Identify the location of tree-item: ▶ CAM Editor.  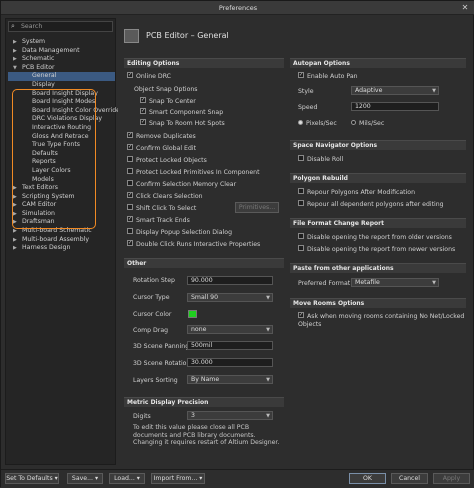
(61, 205).